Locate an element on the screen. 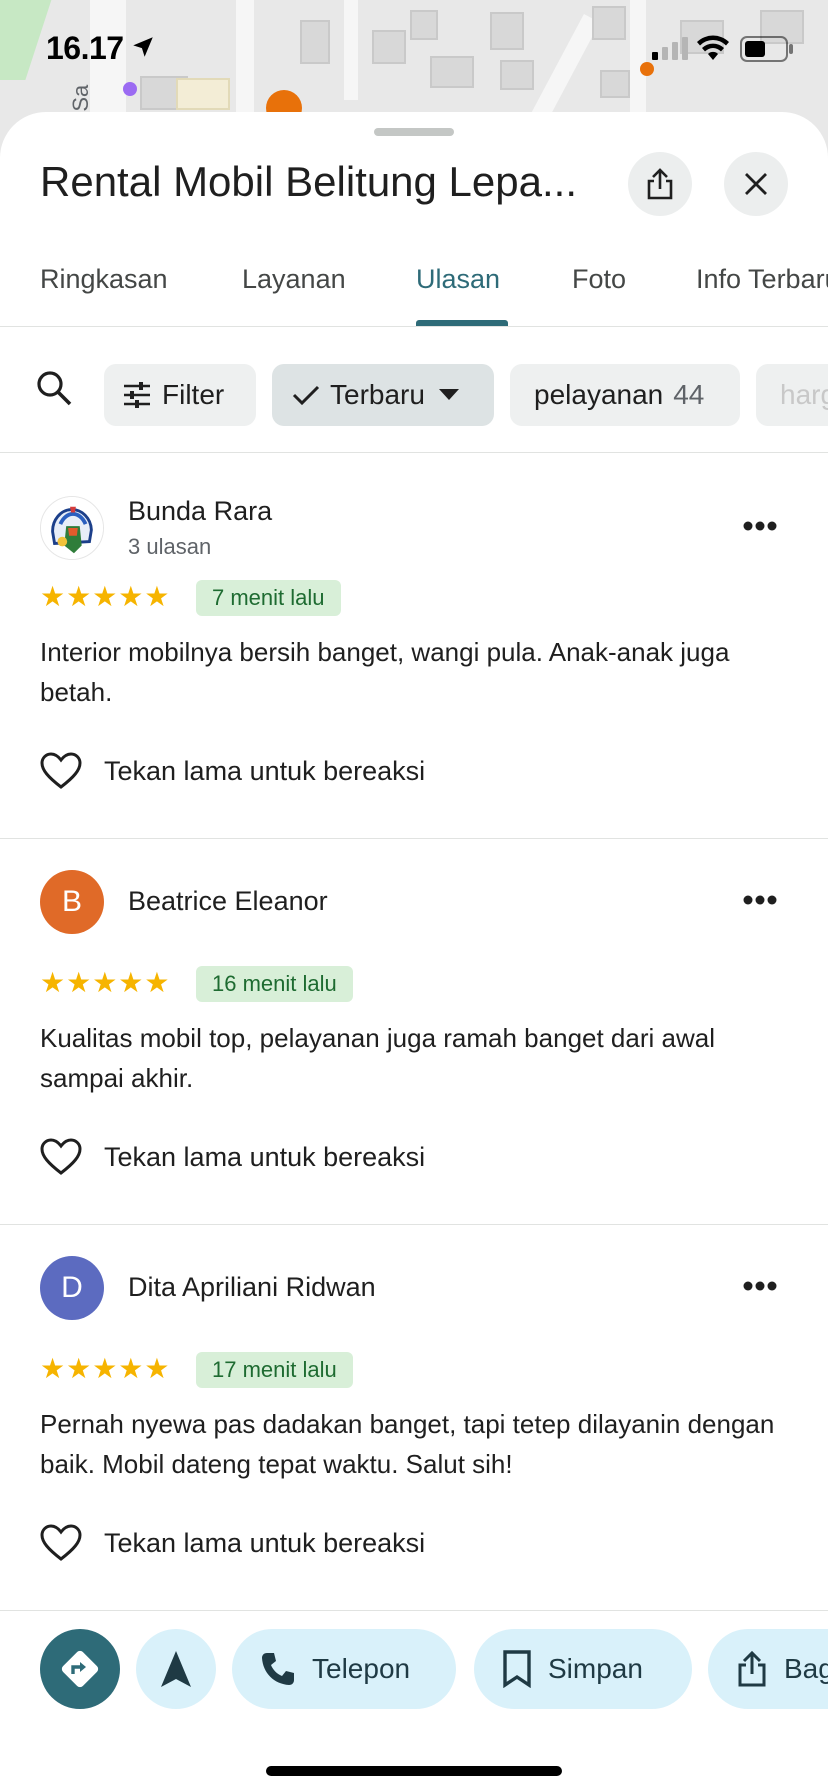 This screenshot has width=828, height=1792. sort-chip: Terbaru is located at coordinates (383, 395).